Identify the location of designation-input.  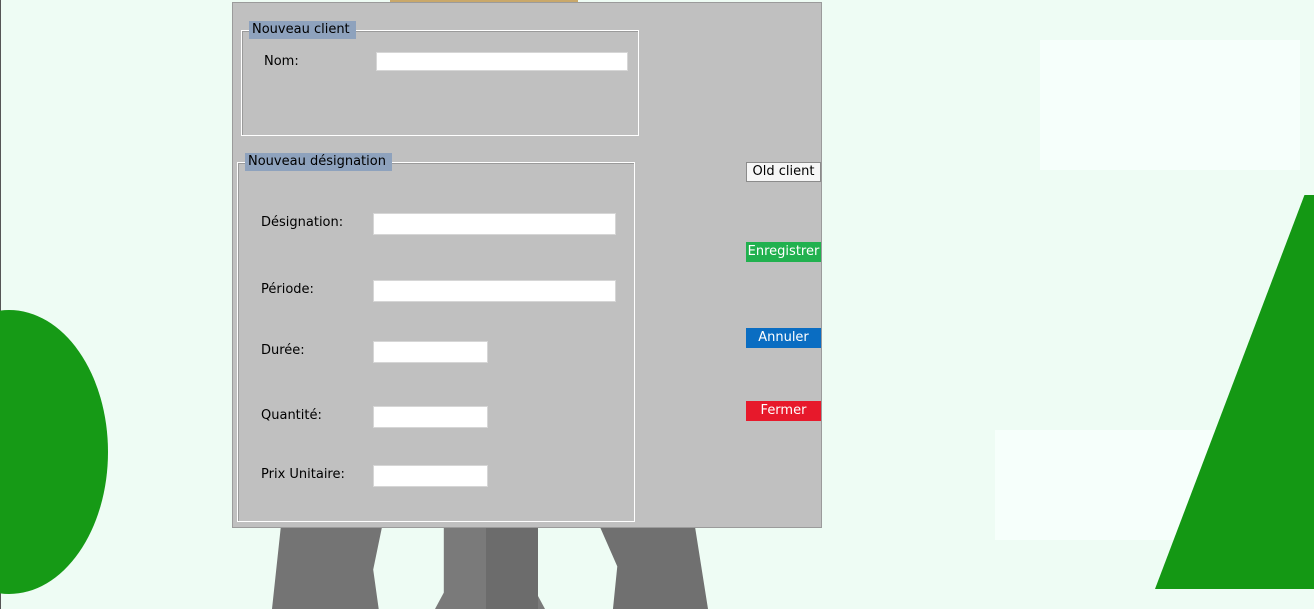
(494, 224).